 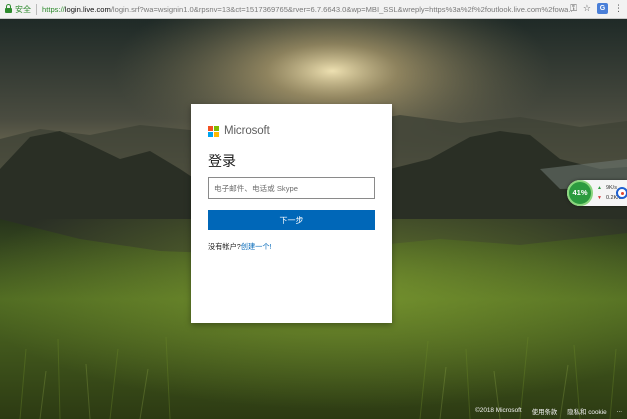 I want to click on address-bar-actions: ⚿ ☆ G ⋮, so click(x=596, y=8).